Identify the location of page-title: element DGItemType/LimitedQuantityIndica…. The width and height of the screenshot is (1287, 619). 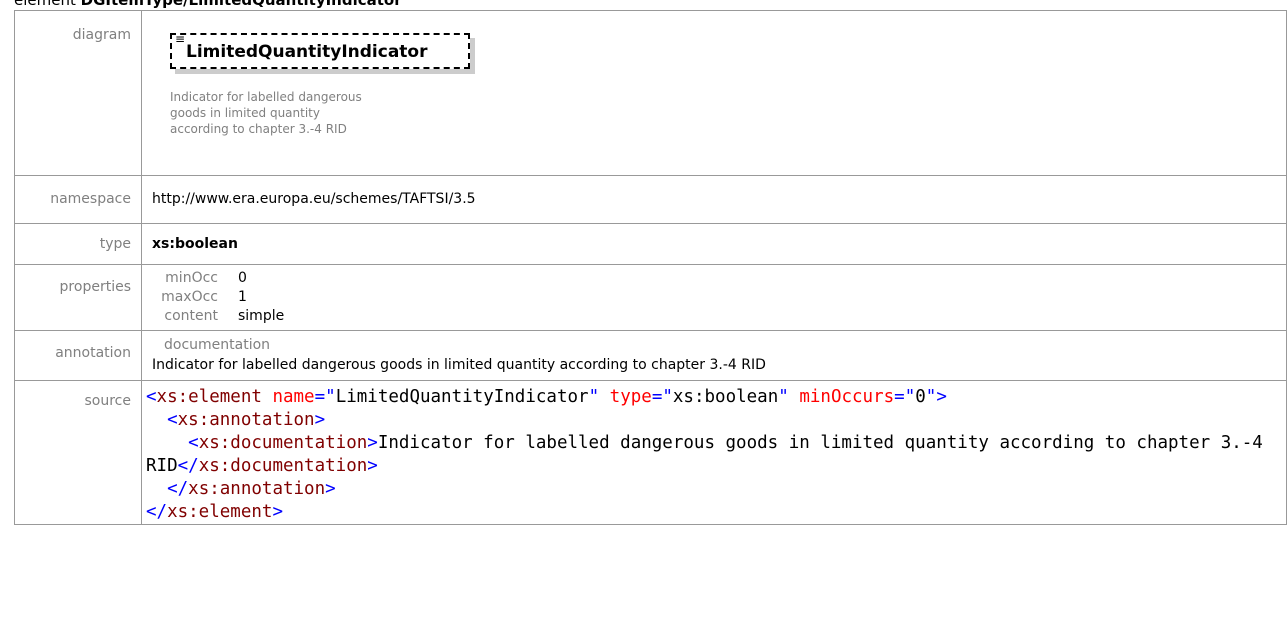
(643, 5).